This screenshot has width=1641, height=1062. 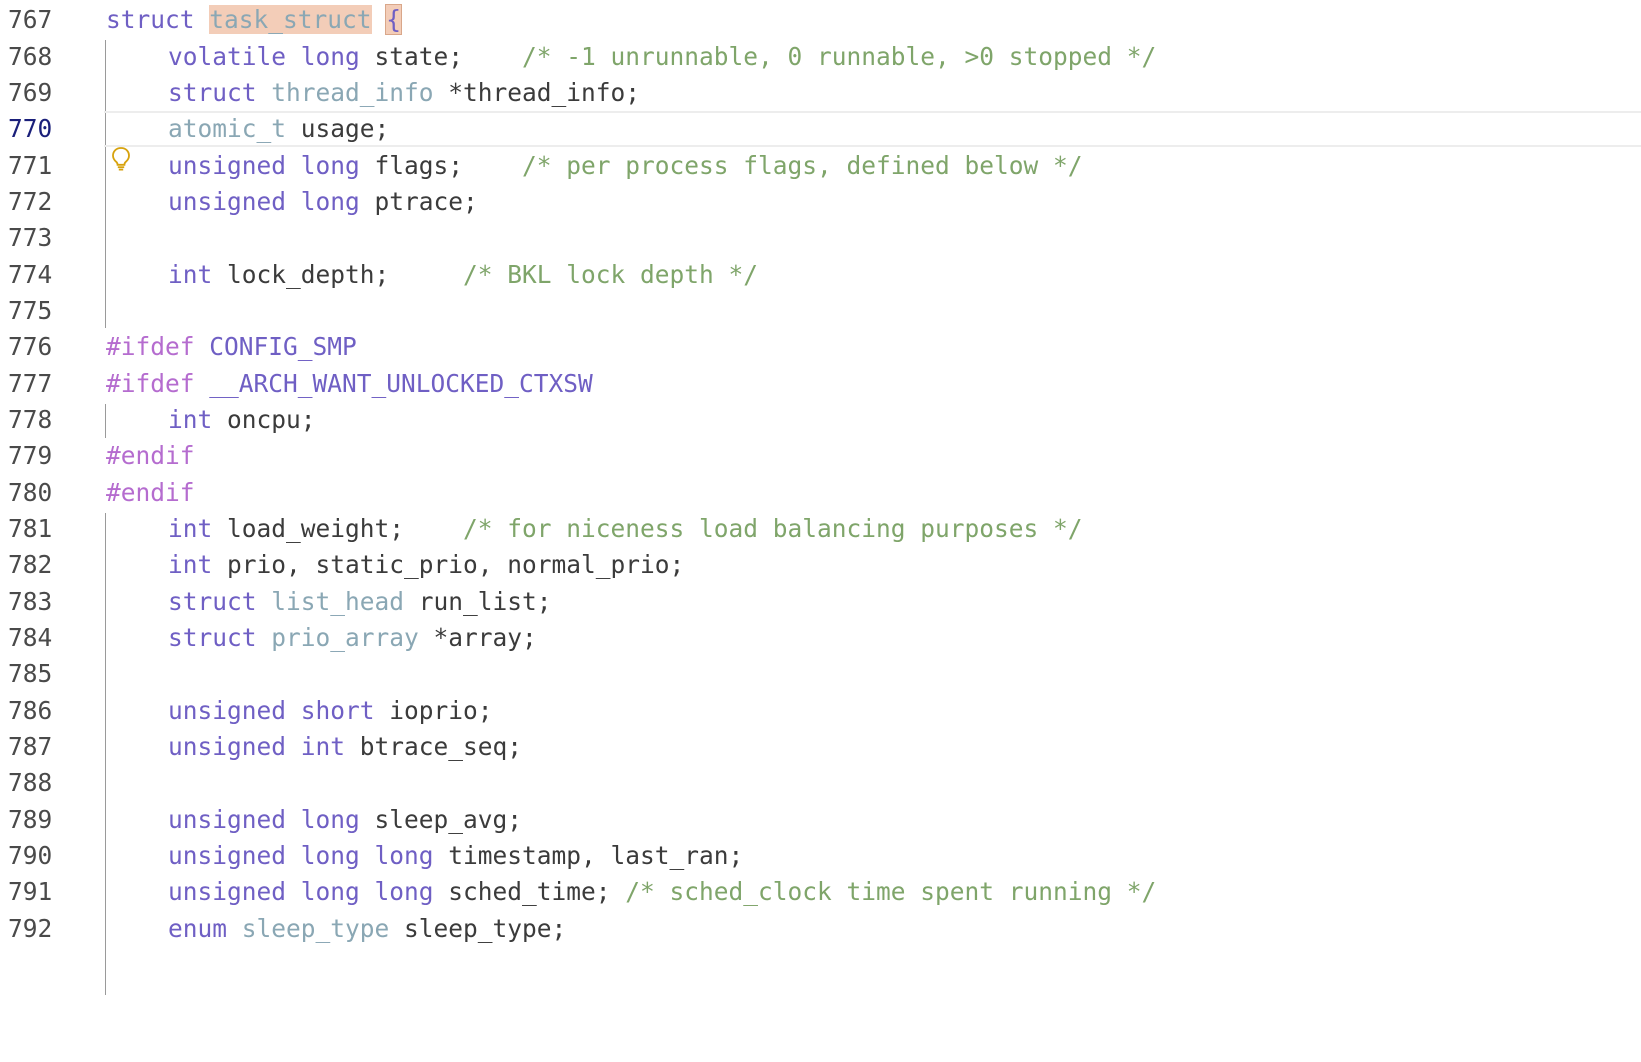 What do you see at coordinates (30, 274) in the screenshot?
I see `line-number: 774` at bounding box center [30, 274].